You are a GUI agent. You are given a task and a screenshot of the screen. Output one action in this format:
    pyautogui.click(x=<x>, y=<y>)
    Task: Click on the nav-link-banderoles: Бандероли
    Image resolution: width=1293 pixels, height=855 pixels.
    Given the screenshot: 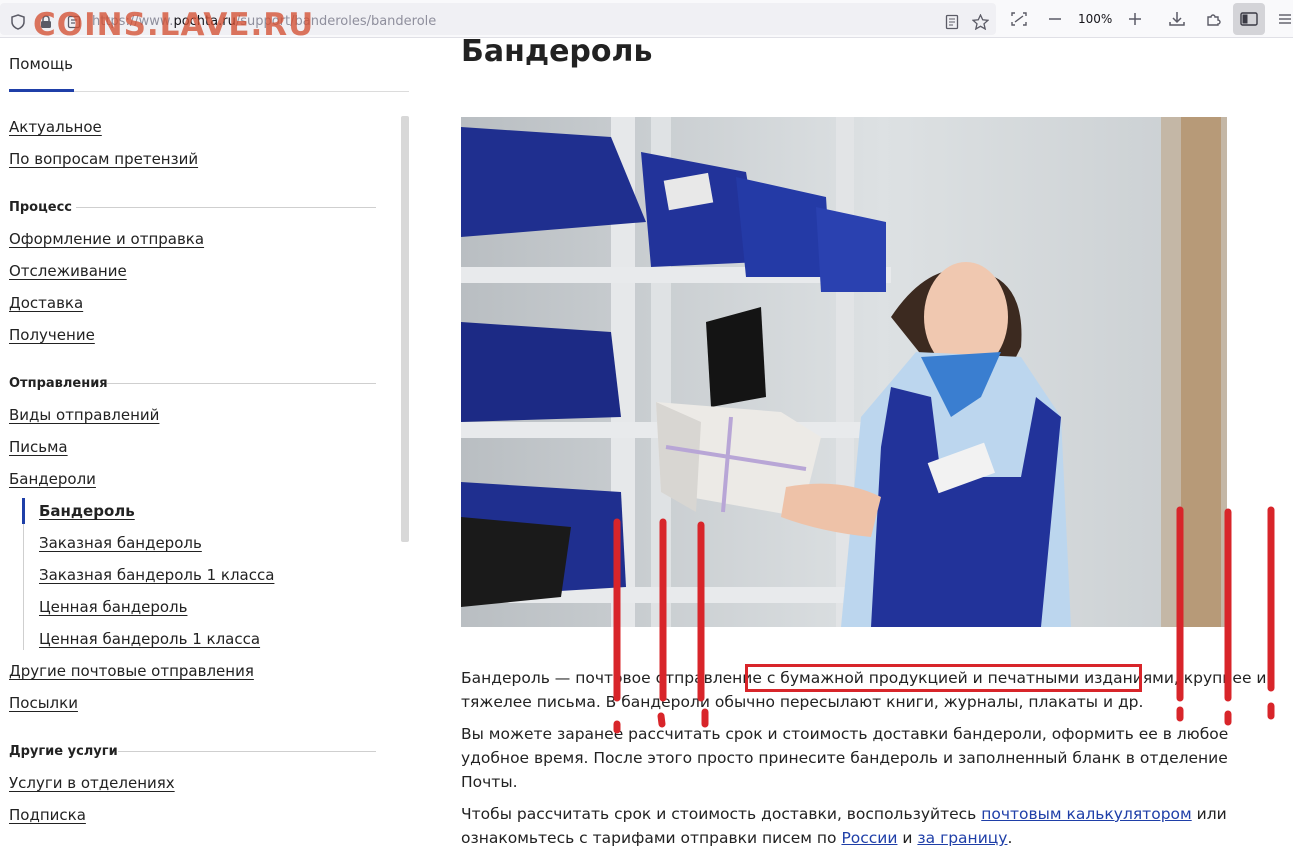 What is the action you would take?
    pyautogui.click(x=52, y=479)
    